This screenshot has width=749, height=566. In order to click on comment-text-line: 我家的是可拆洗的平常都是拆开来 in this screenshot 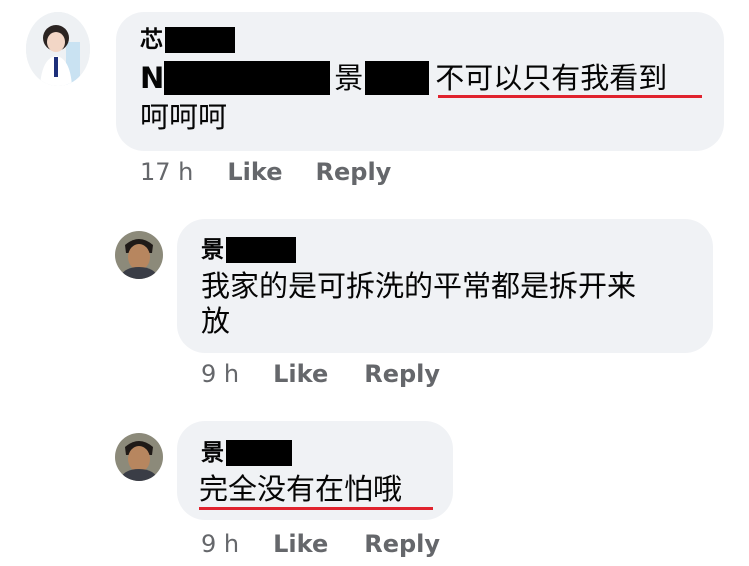, I will do `click(418, 286)`.